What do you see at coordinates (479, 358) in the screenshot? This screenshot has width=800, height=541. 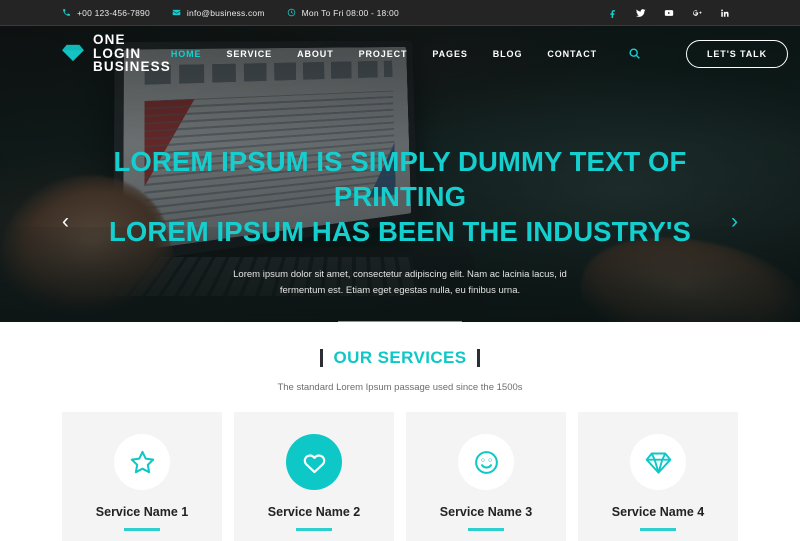 I see `title-bar-right-icon` at bounding box center [479, 358].